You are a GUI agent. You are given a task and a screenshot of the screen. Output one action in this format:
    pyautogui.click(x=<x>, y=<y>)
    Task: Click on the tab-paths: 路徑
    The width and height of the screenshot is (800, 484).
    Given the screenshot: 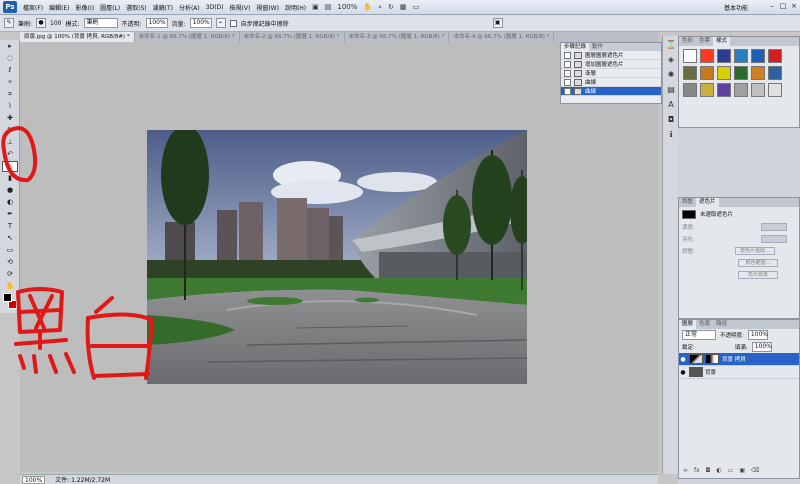 What is the action you would take?
    pyautogui.click(x=721, y=324)
    